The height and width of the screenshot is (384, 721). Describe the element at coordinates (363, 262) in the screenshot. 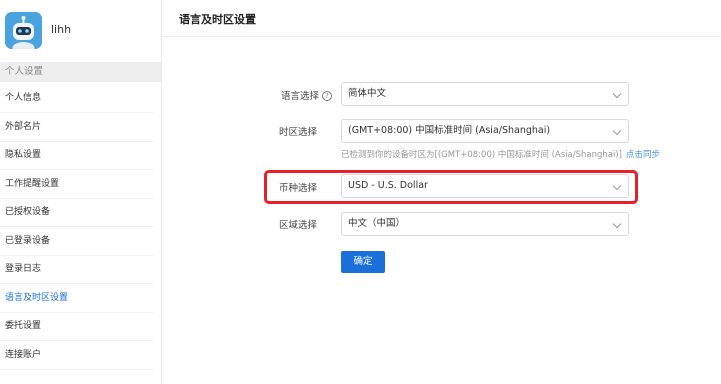

I see `confirm-button: 确定` at that location.